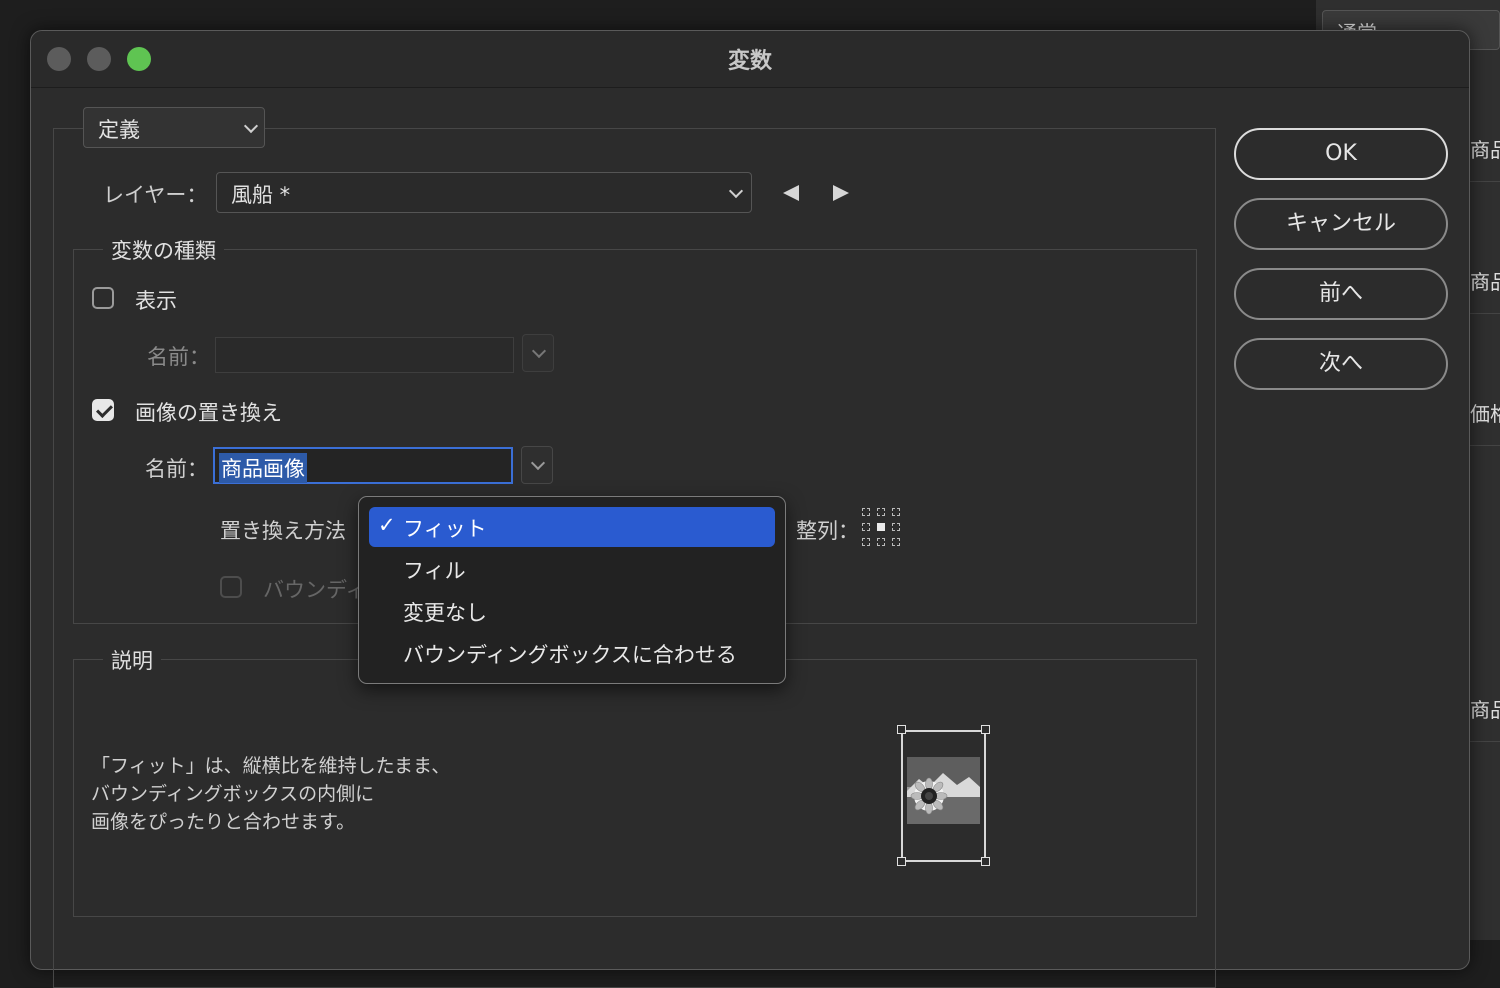 Image resolution: width=1500 pixels, height=988 pixels. What do you see at coordinates (178, 357) in the screenshot?
I see `visibility-name-label: 名前：` at bounding box center [178, 357].